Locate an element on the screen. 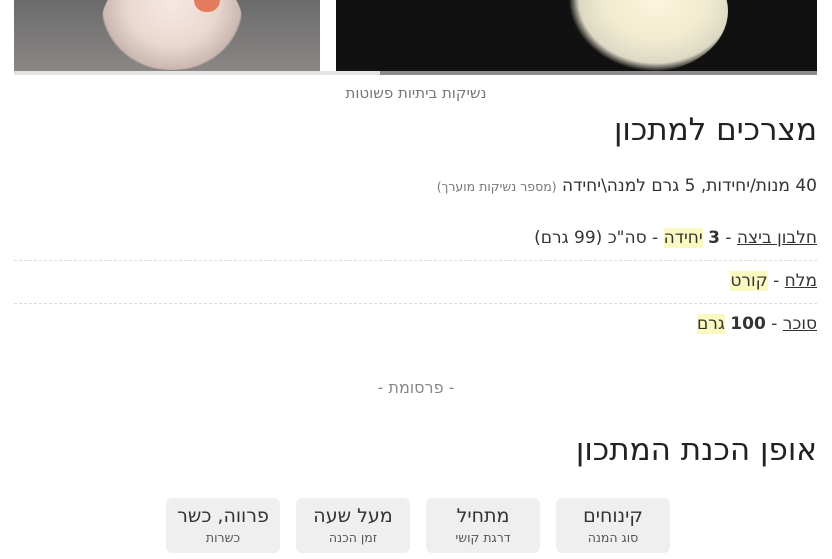  ad-label: - פרסומת - is located at coordinates (416, 387).